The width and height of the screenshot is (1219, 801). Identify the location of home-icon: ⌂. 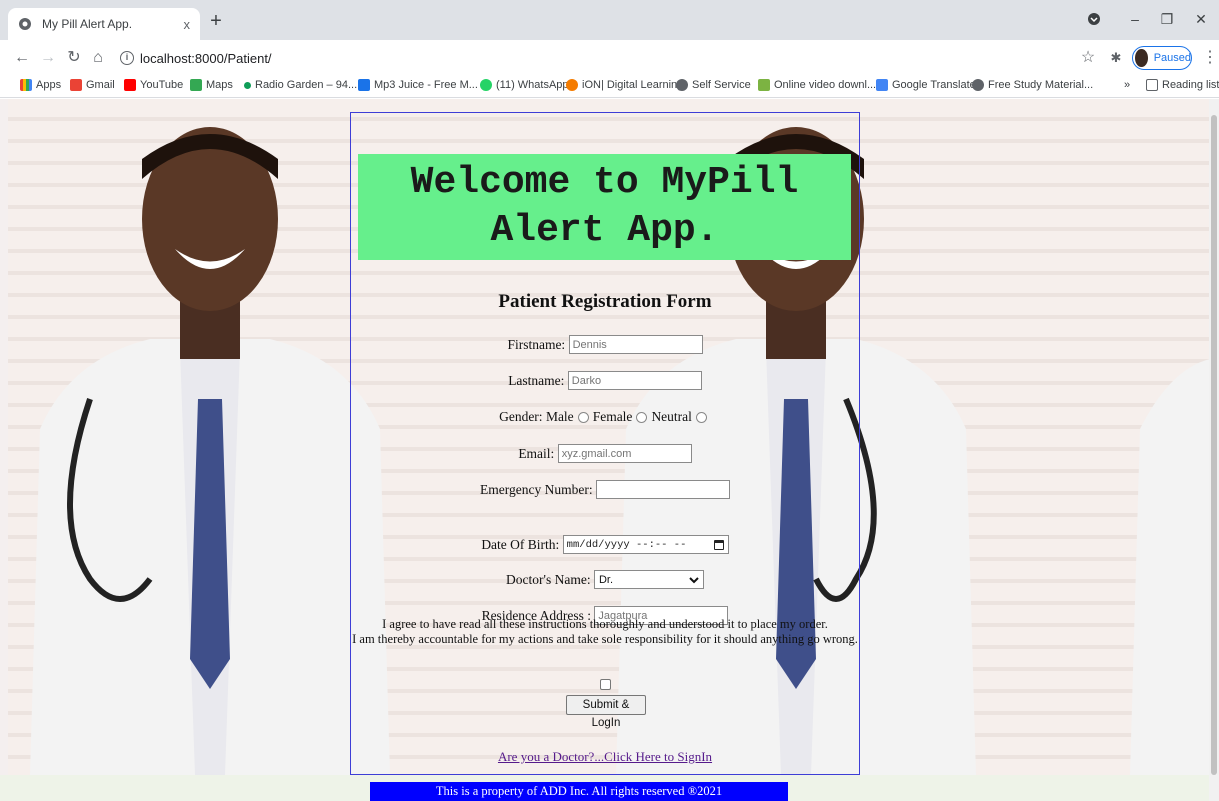
(98, 58).